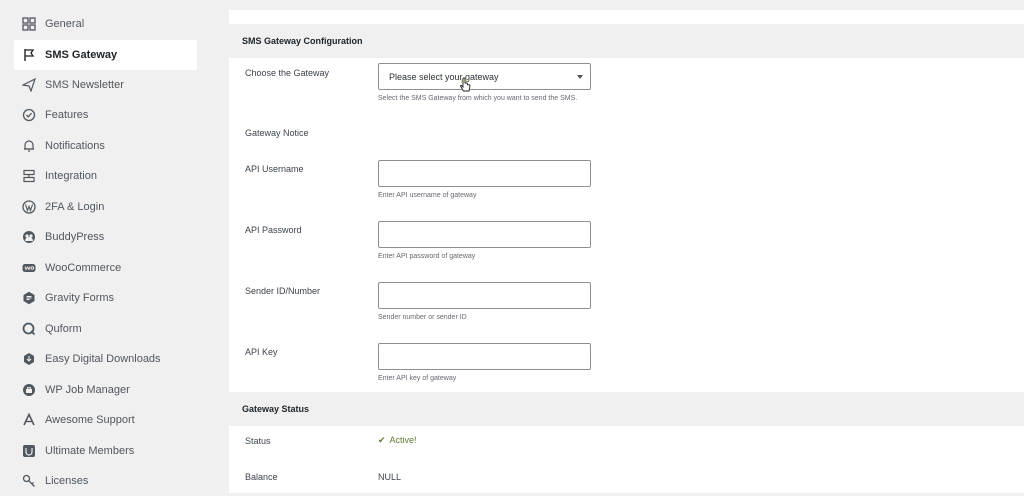  What do you see at coordinates (105, 207) in the screenshot?
I see `sidebar-item-2fa-login: 2FA & Login` at bounding box center [105, 207].